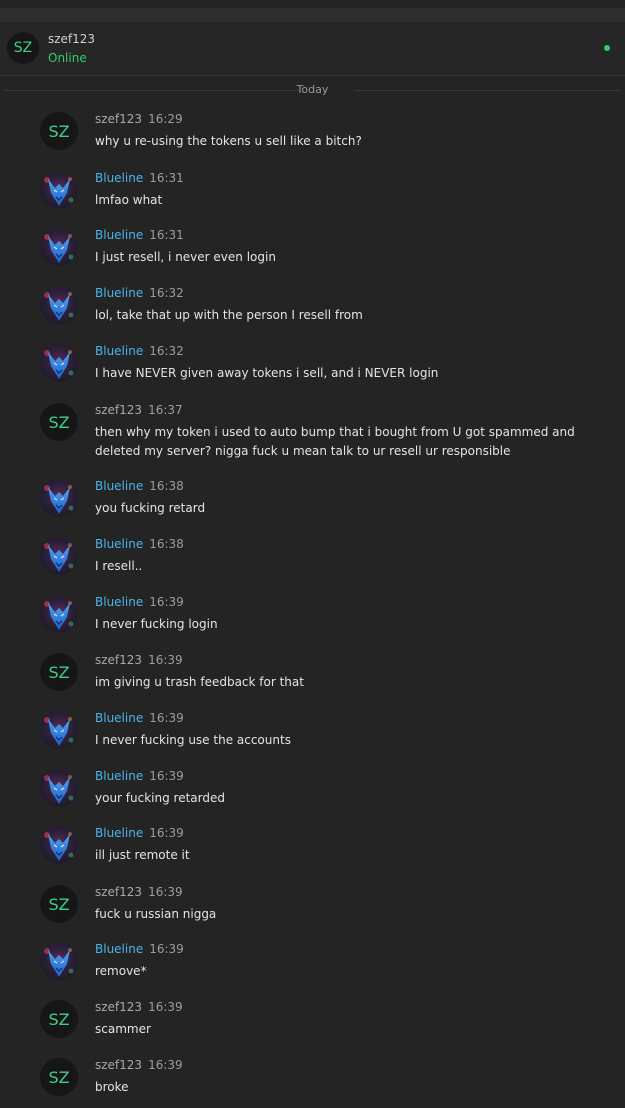 This screenshot has height=1108, width=625. I want to click on message-text: im giving u trash feedback for that, so click(199, 682).